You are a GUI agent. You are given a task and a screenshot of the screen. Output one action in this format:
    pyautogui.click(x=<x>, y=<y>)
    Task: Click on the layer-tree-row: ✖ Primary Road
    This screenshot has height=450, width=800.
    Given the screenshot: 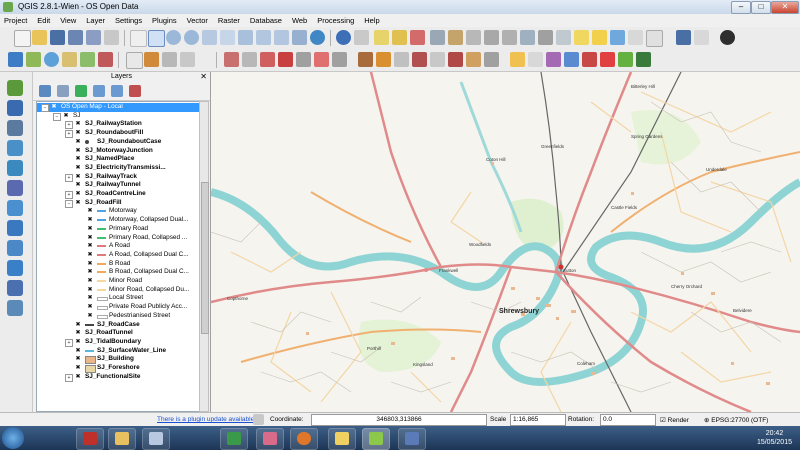 What is the action you would take?
    pyautogui.click(x=118, y=229)
    